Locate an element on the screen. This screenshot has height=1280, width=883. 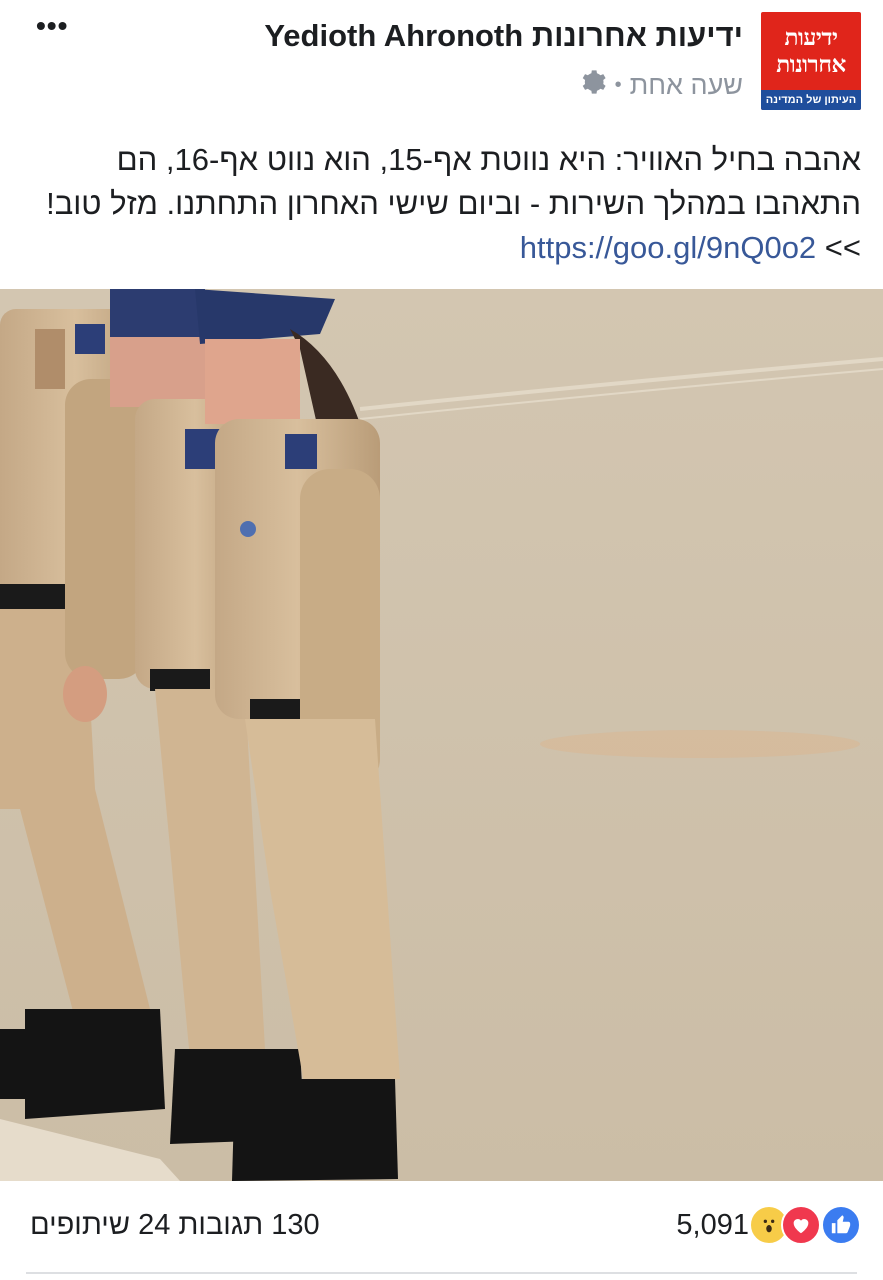
page-logo: ידיעות אחרונות העיתון של המדינה is located at coordinates (811, 61).